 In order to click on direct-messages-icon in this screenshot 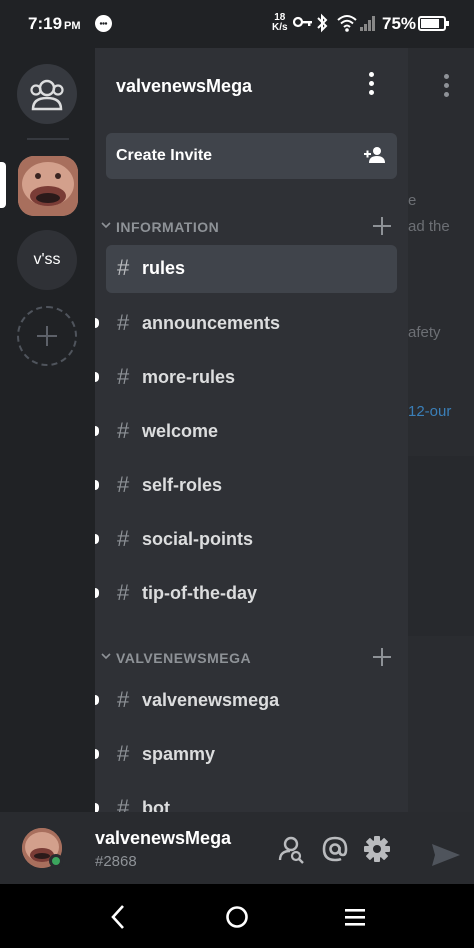, I will do `click(47, 94)`.